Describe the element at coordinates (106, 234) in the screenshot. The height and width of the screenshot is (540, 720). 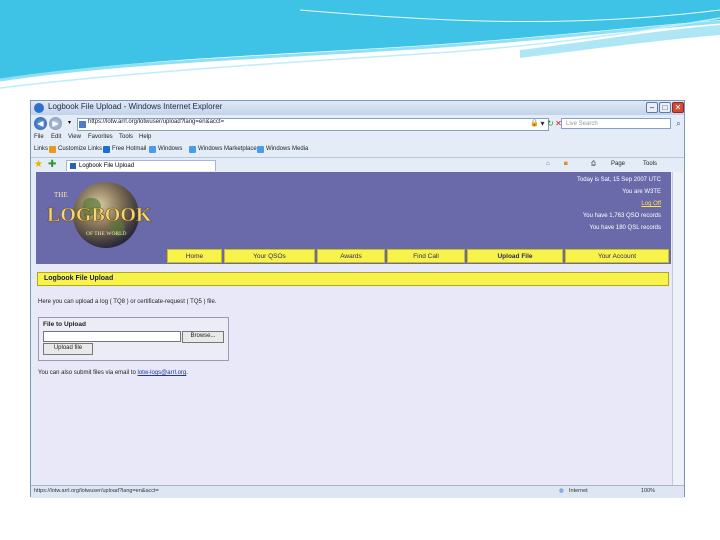
I see `logo-subtitle-text: OF THE WORLD` at that location.